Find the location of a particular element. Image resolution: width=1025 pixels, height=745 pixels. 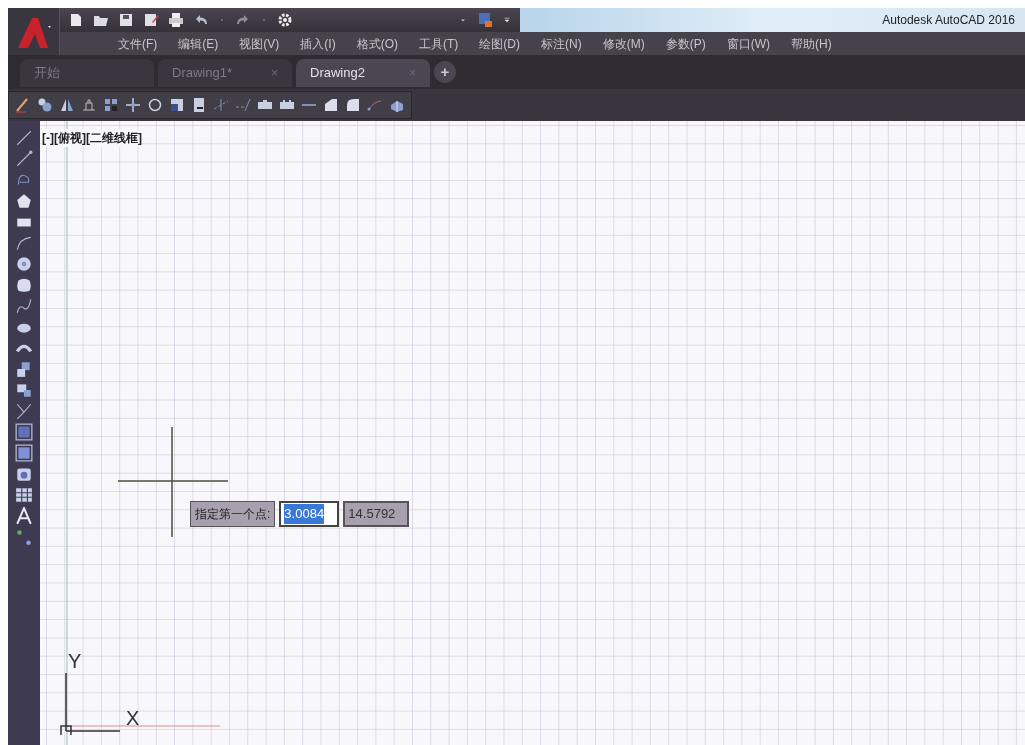

menu-item: 标注(N) is located at coordinates (561, 43).